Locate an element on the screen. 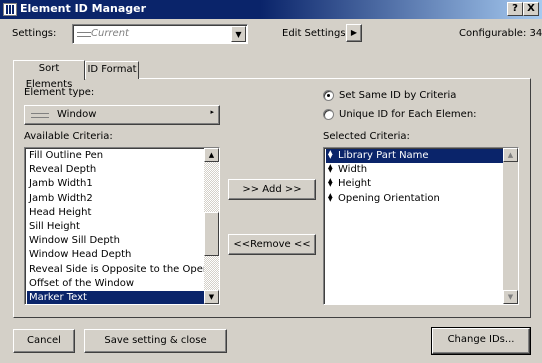 The height and width of the screenshot is (363, 542). settings-value: Current is located at coordinates (110, 33).